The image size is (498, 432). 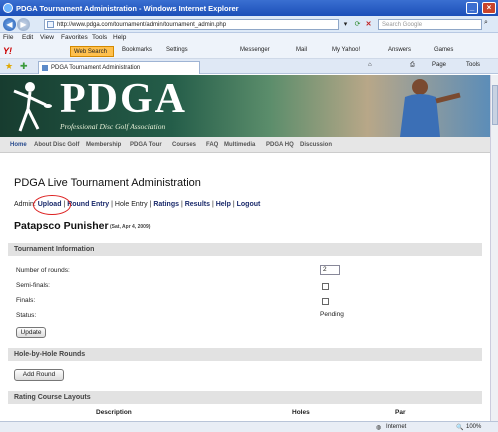 I want to click on favorites-star-icon: ★, so click(x=9, y=66).